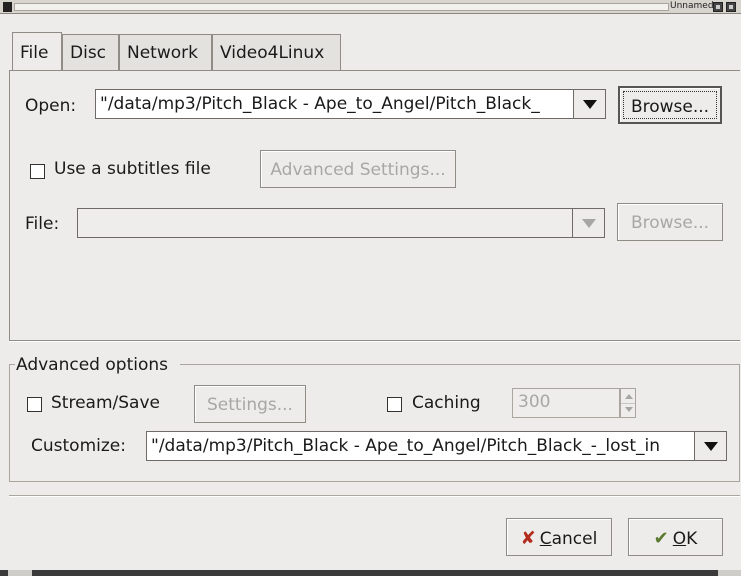 This screenshot has width=741, height=576. I want to click on group-border-top-left, so click(12, 364).